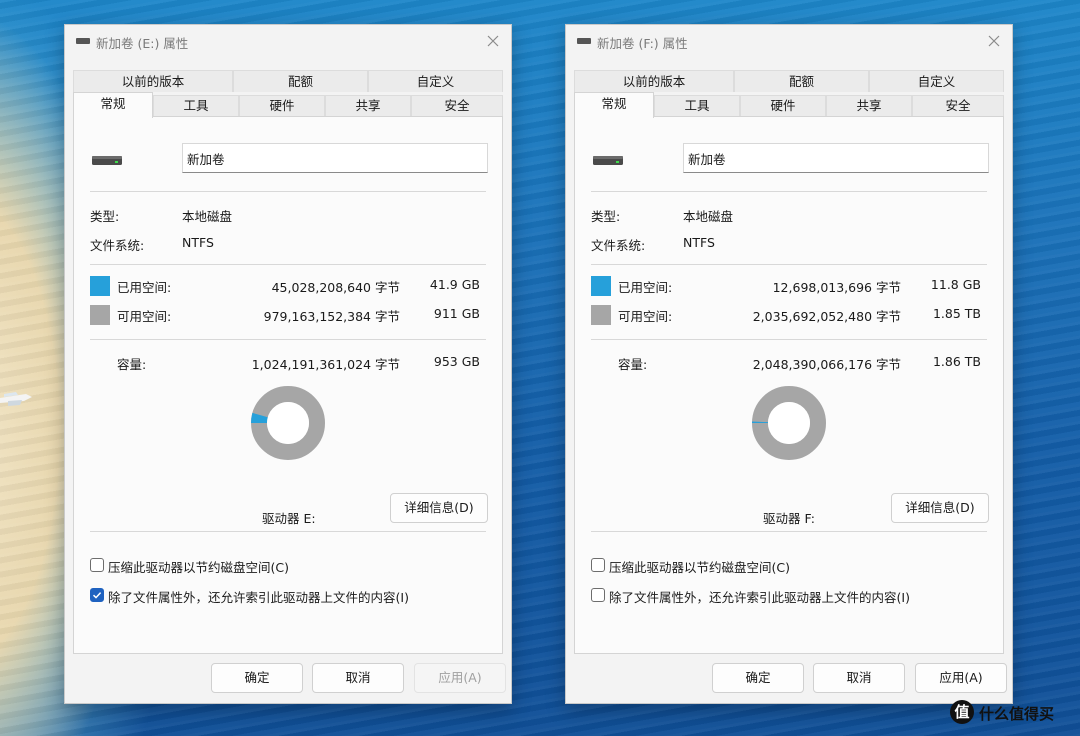 This screenshot has height=736, width=1080. Describe the element at coordinates (789, 518) in the screenshot. I see `drive-letter-label: 驱动器 F:` at that location.